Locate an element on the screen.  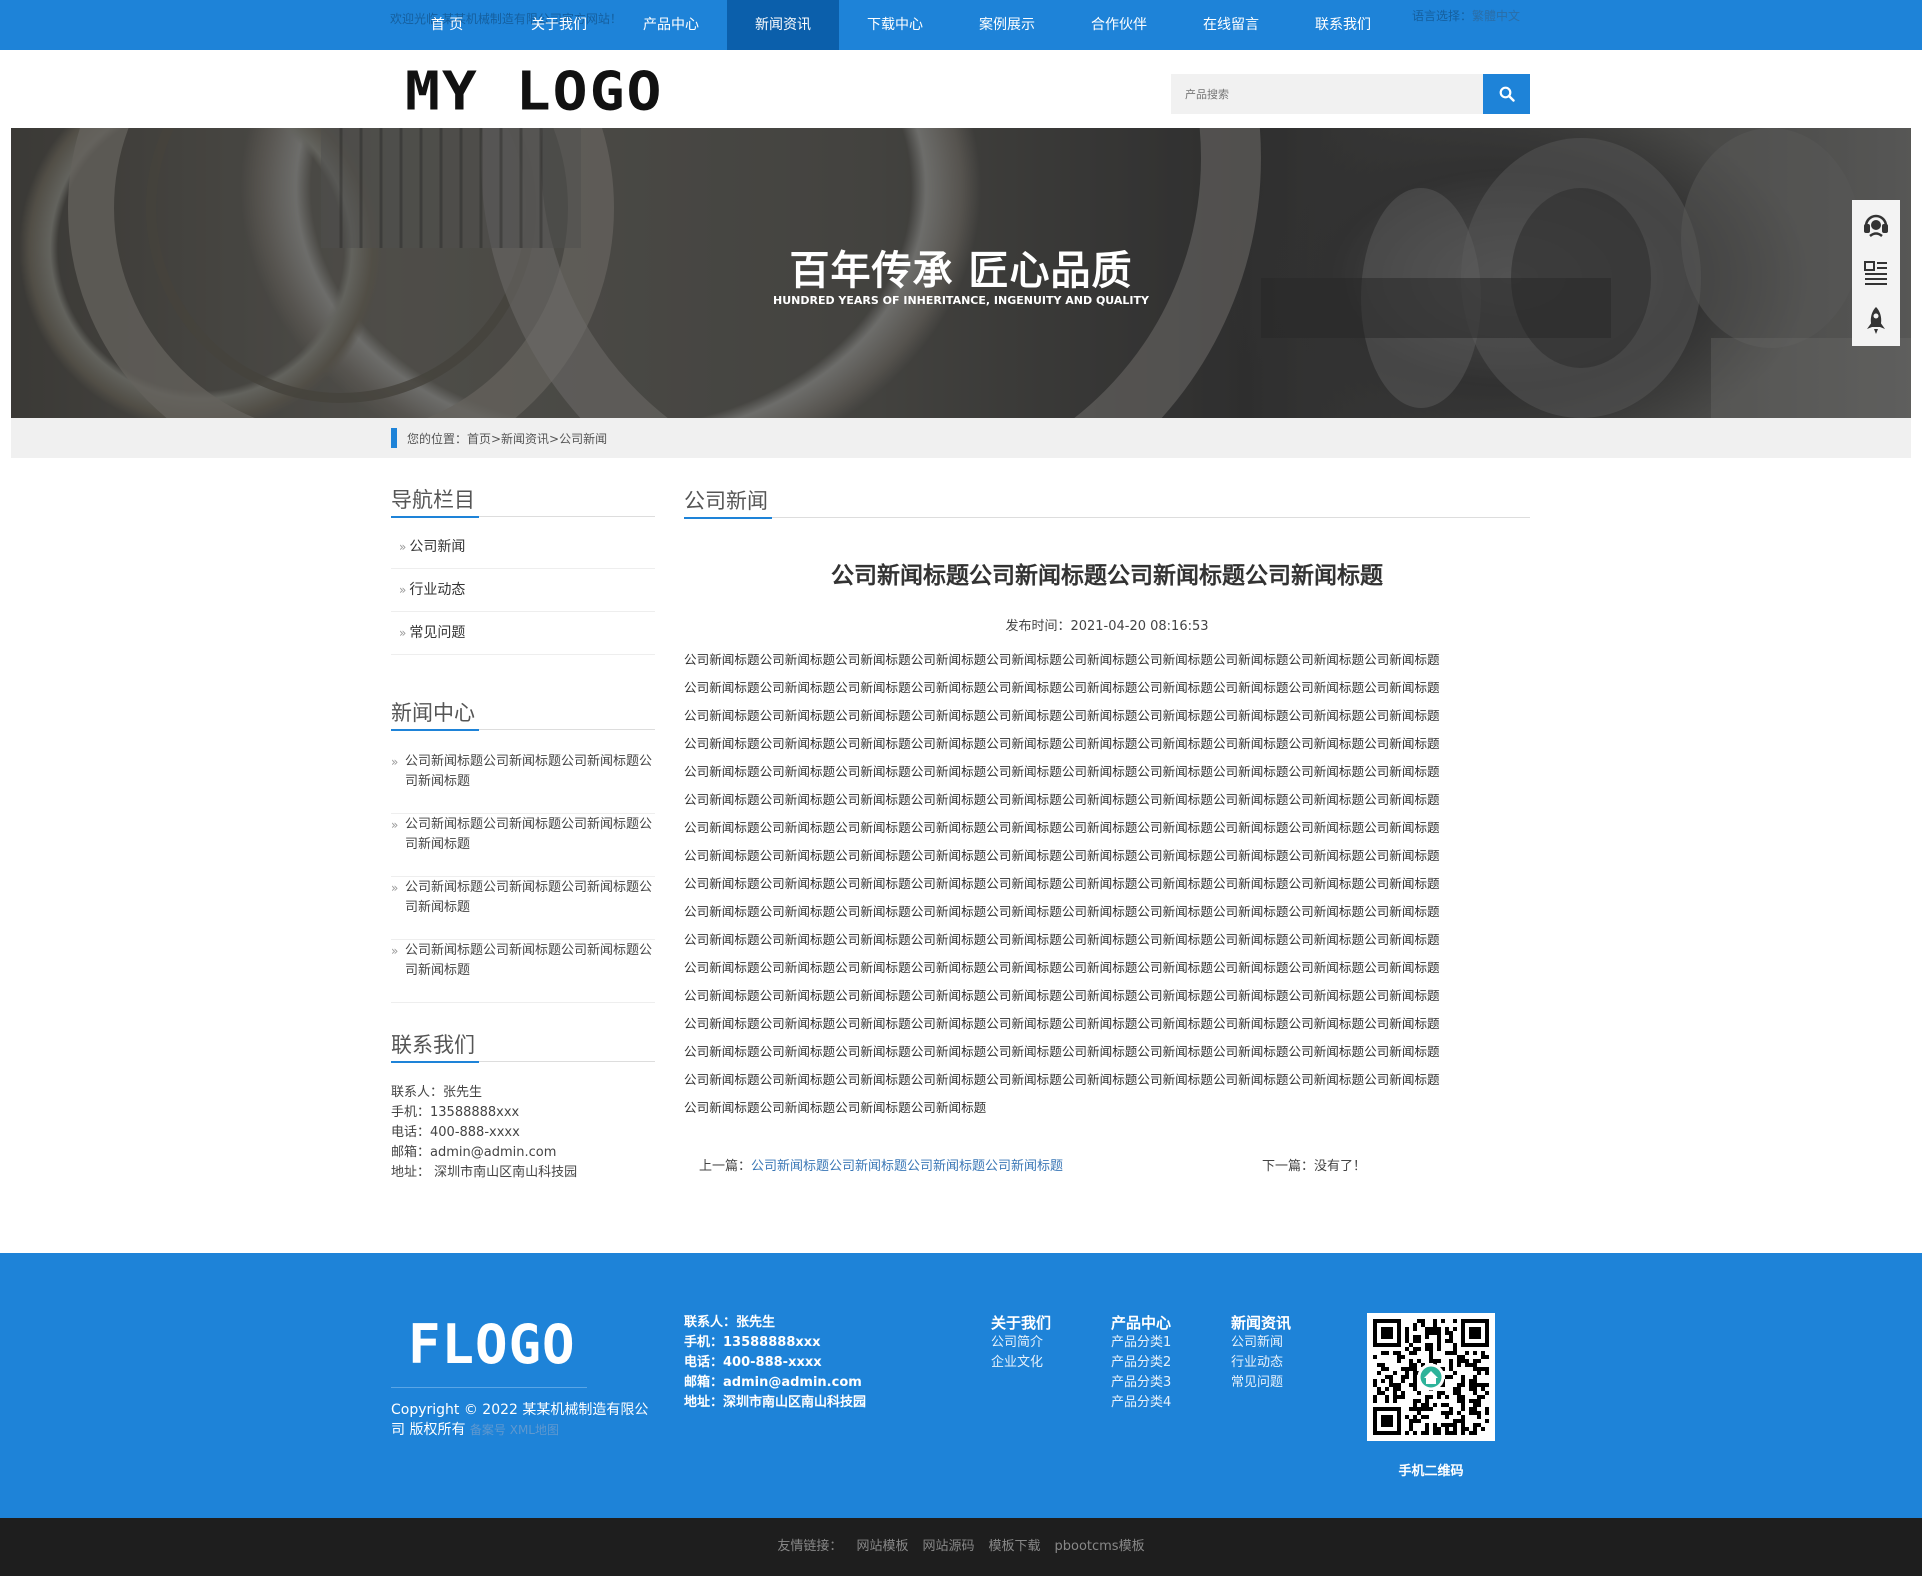
online-service-button is located at coordinates (1876, 224).